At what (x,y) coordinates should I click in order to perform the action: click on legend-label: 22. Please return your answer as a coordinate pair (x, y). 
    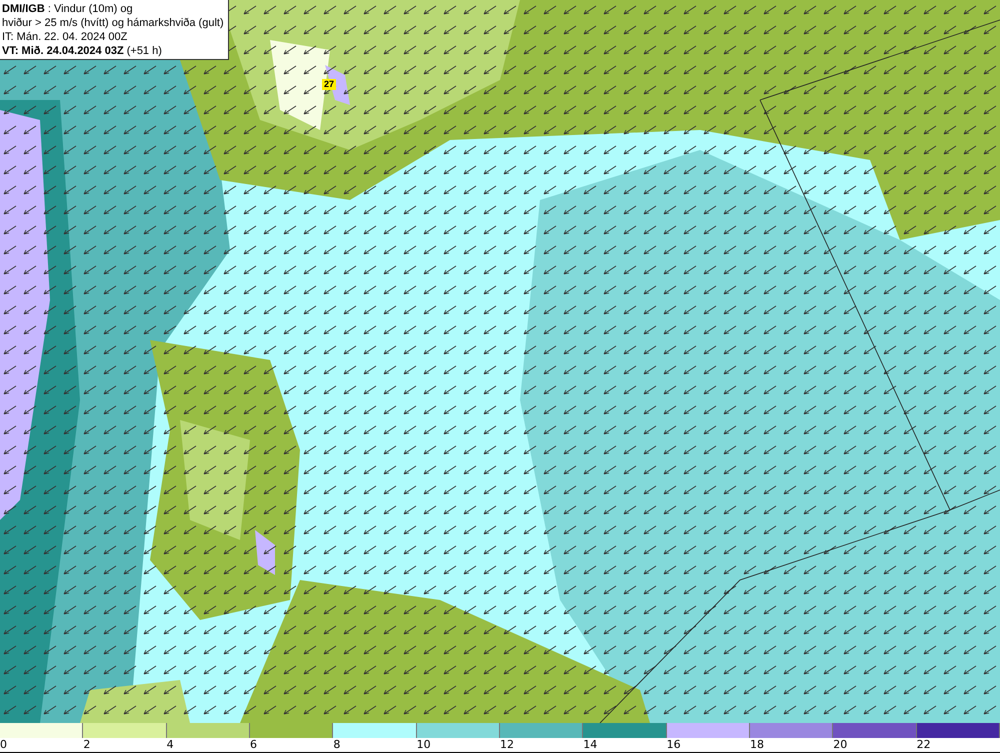
    Looking at the image, I should click on (923, 744).